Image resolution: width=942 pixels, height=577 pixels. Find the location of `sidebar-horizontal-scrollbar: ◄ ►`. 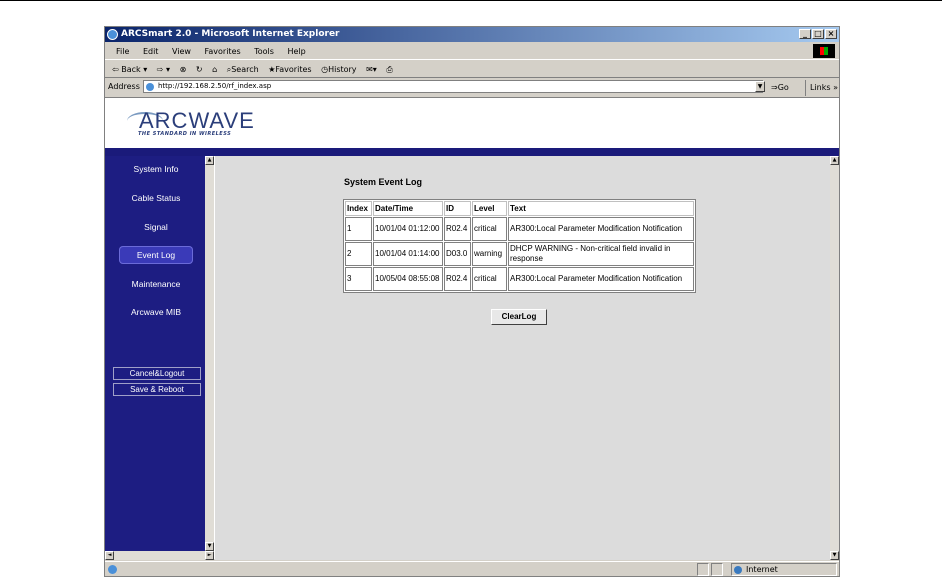

sidebar-horizontal-scrollbar: ◄ ► is located at coordinates (159, 555).